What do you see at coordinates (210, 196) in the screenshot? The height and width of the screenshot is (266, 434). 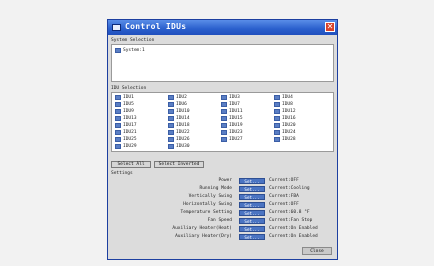 I see `setting-label: Vertically Swing` at bounding box center [210, 196].